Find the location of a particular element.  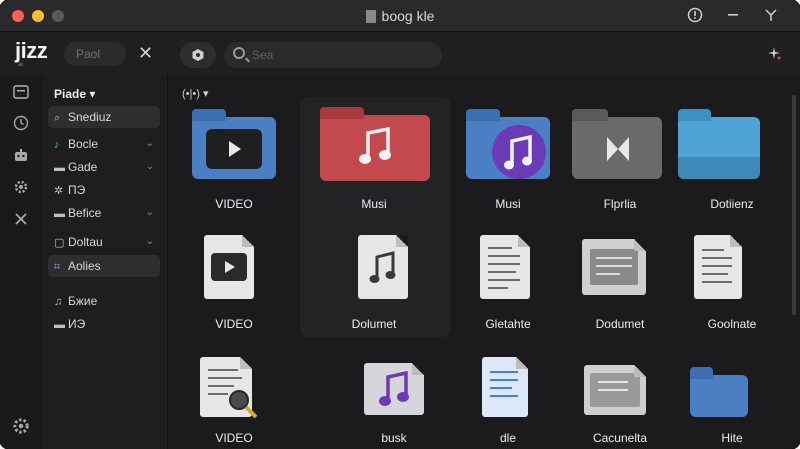

grid-item-video-doc: VIDEO is located at coordinates (234, 280).